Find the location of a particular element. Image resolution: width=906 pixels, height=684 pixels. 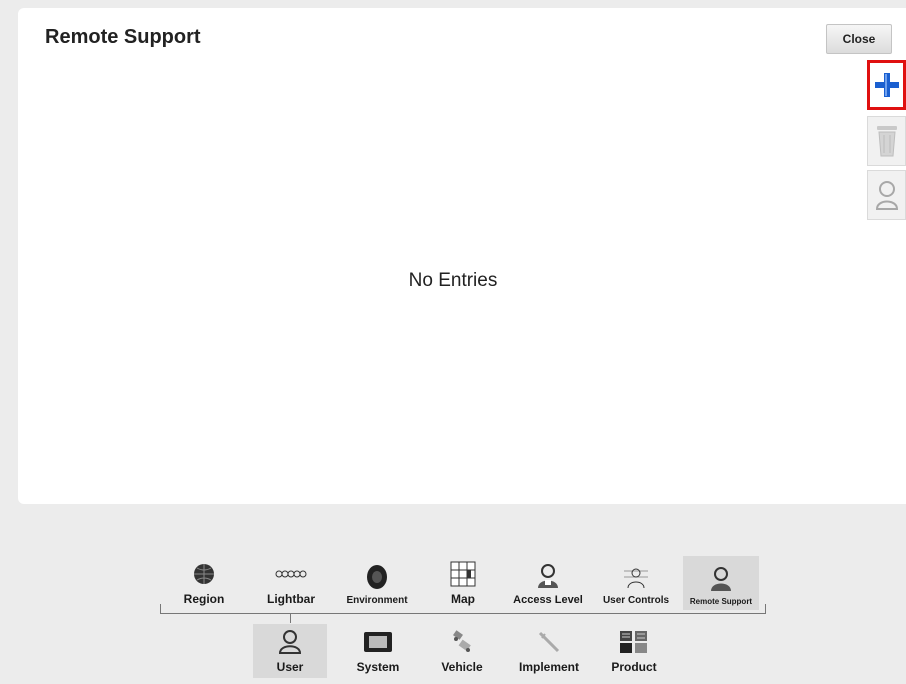

tab-label: Product is located at coordinates (634, 667).